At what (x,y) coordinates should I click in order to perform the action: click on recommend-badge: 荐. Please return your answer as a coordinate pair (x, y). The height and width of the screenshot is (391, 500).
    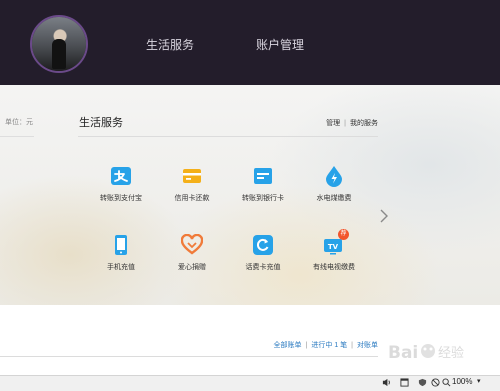
    Looking at the image, I should click on (343, 234).